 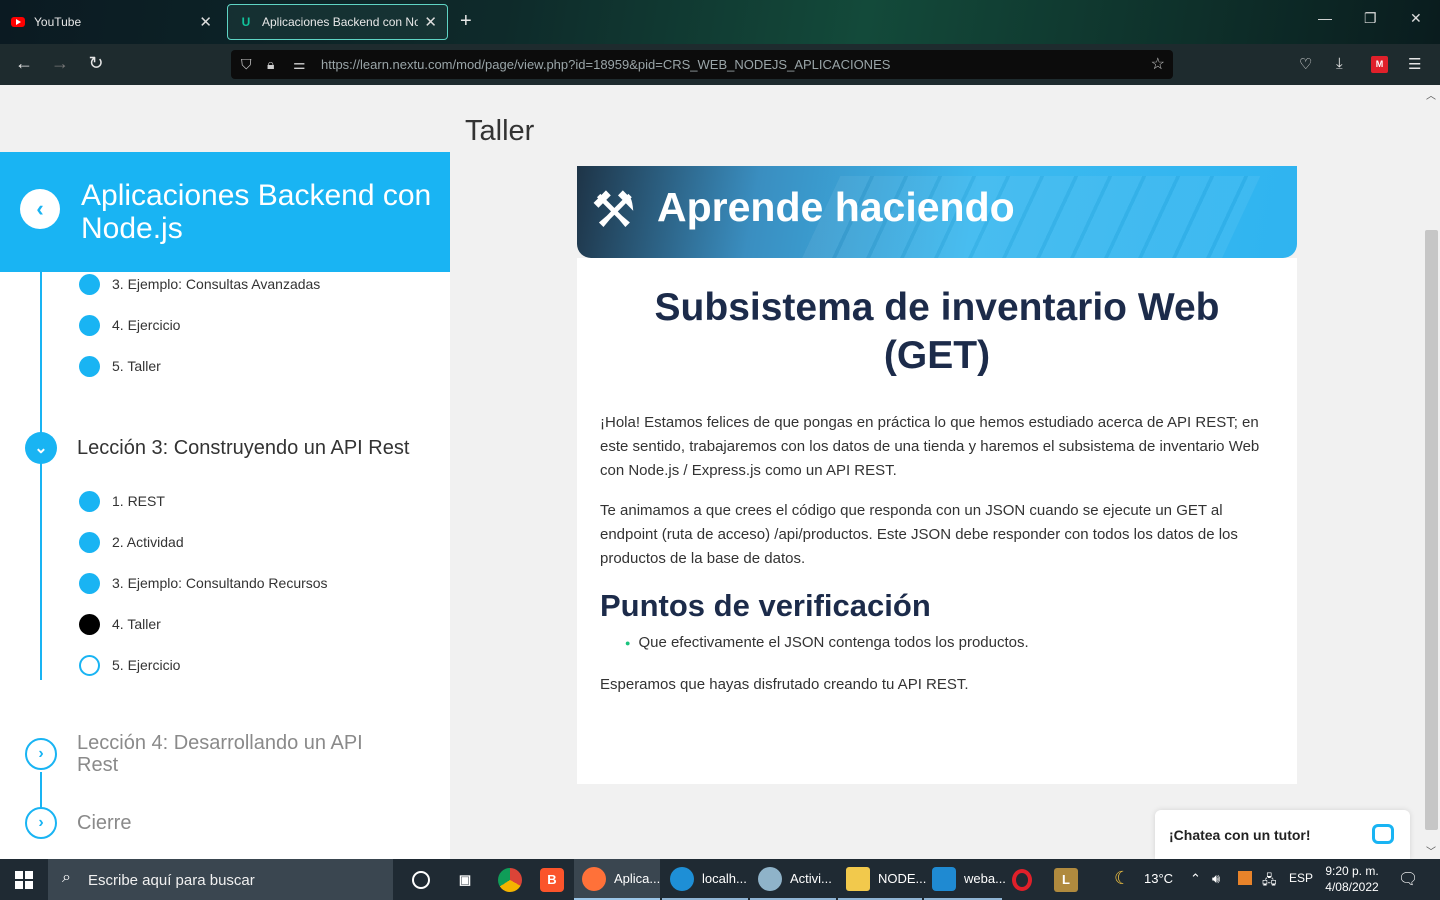 What do you see at coordinates (246, 64) in the screenshot?
I see `shield-icon: ⛉` at bounding box center [246, 64].